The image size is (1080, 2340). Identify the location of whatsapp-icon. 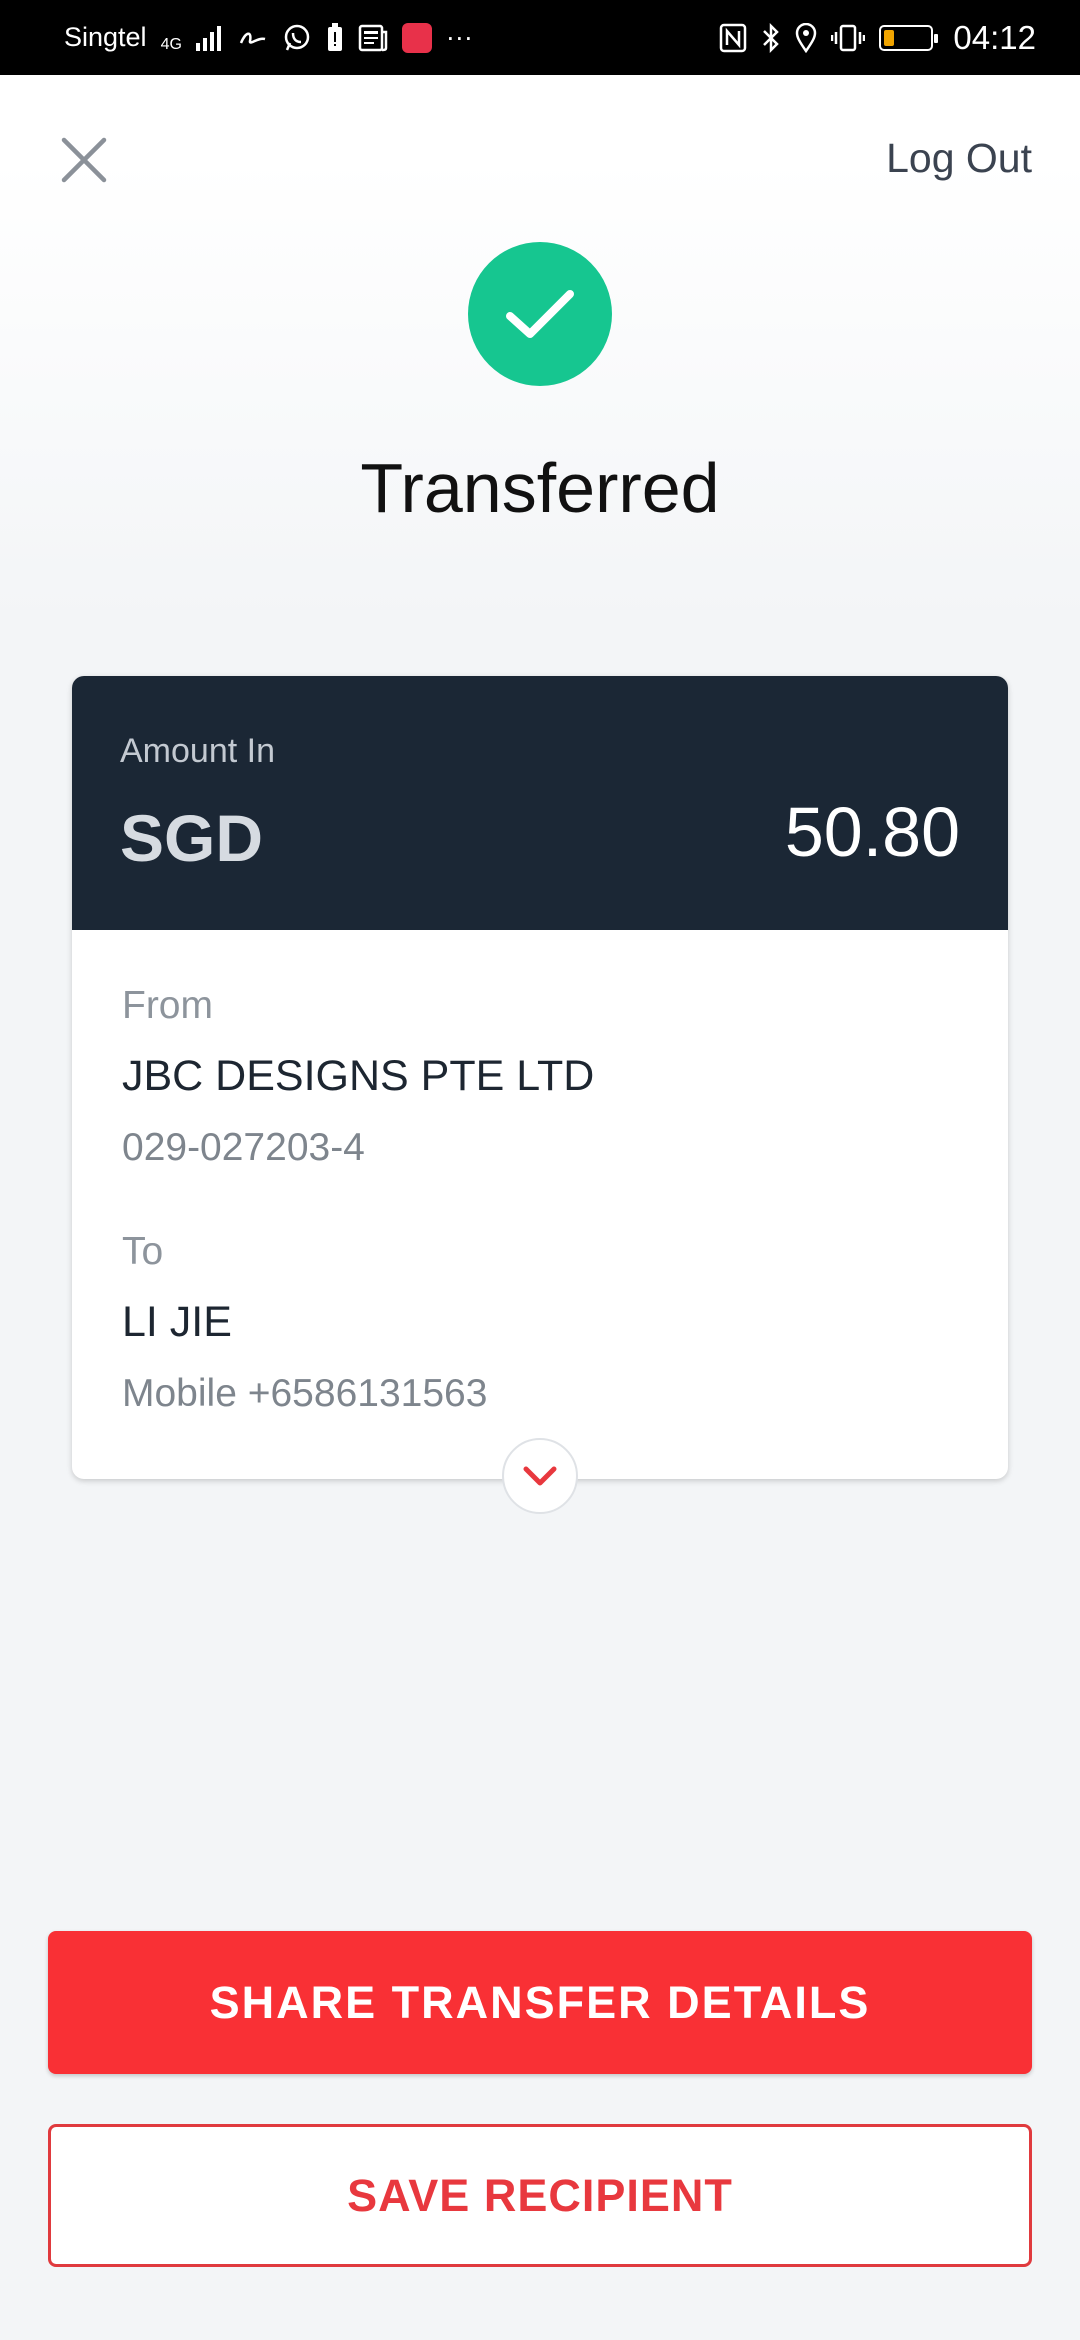
(297, 38).